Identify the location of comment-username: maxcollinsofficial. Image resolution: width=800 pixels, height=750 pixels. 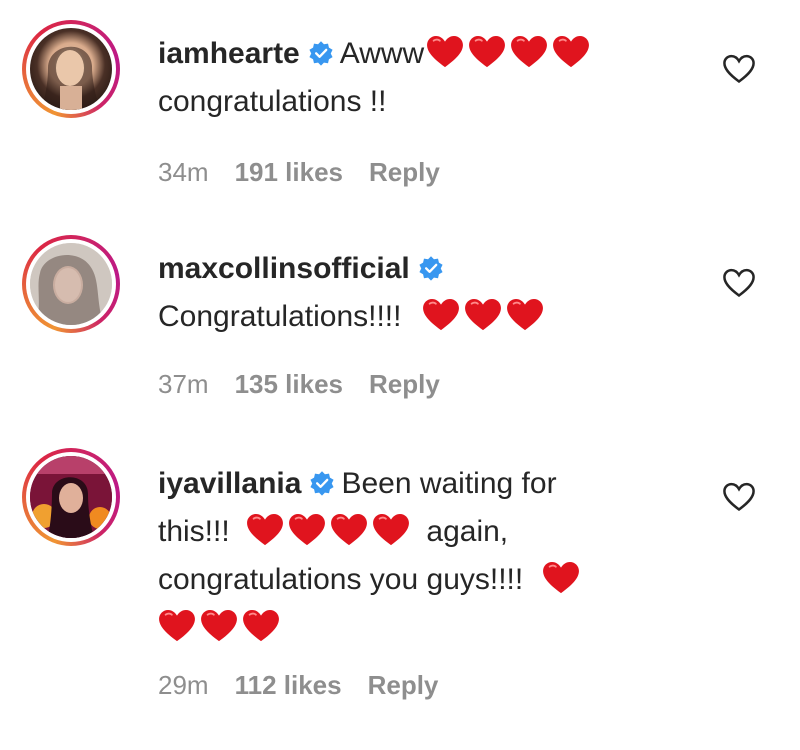
(284, 268).